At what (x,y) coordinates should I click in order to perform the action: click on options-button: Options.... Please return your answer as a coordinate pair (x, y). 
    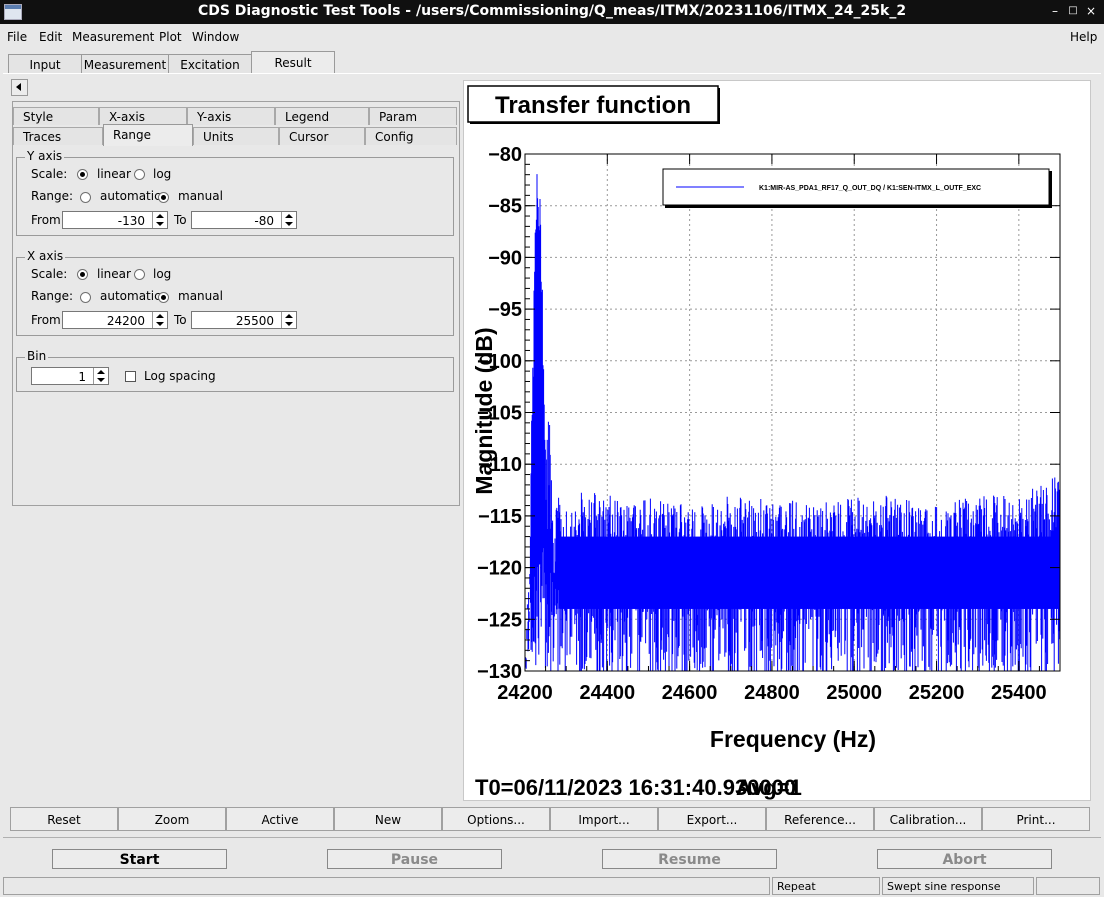
    Looking at the image, I should click on (496, 819).